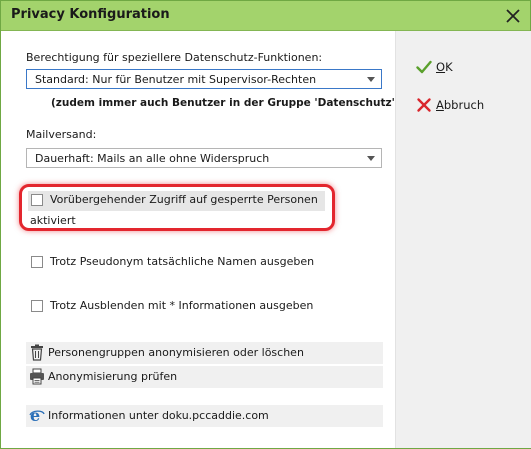 The width and height of the screenshot is (531, 449). I want to click on svg-text: e, so click(35, 415).